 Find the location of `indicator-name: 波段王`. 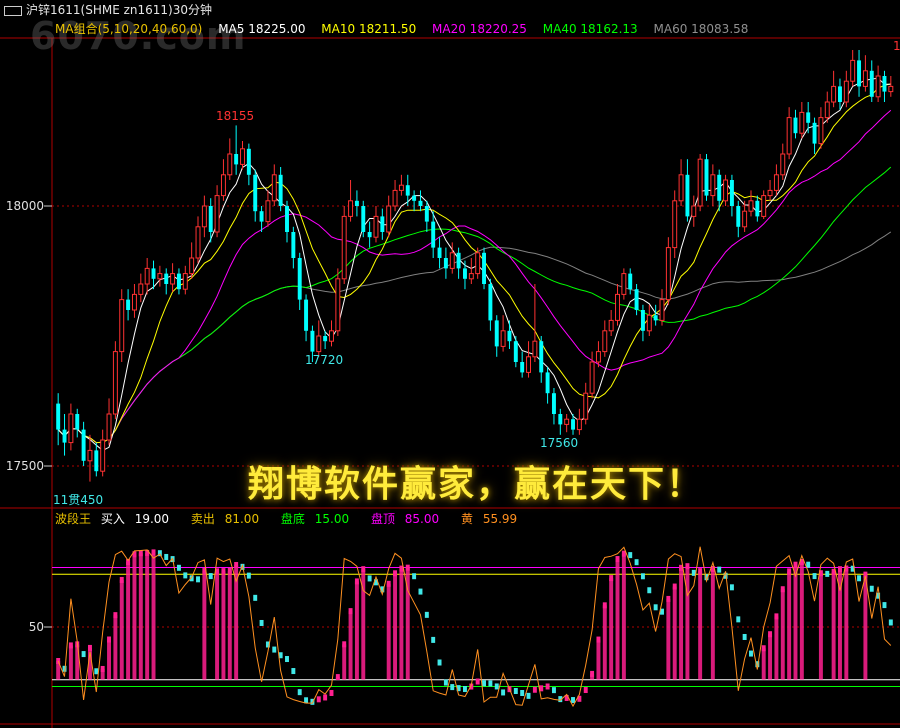

indicator-name: 波段王 is located at coordinates (73, 519).